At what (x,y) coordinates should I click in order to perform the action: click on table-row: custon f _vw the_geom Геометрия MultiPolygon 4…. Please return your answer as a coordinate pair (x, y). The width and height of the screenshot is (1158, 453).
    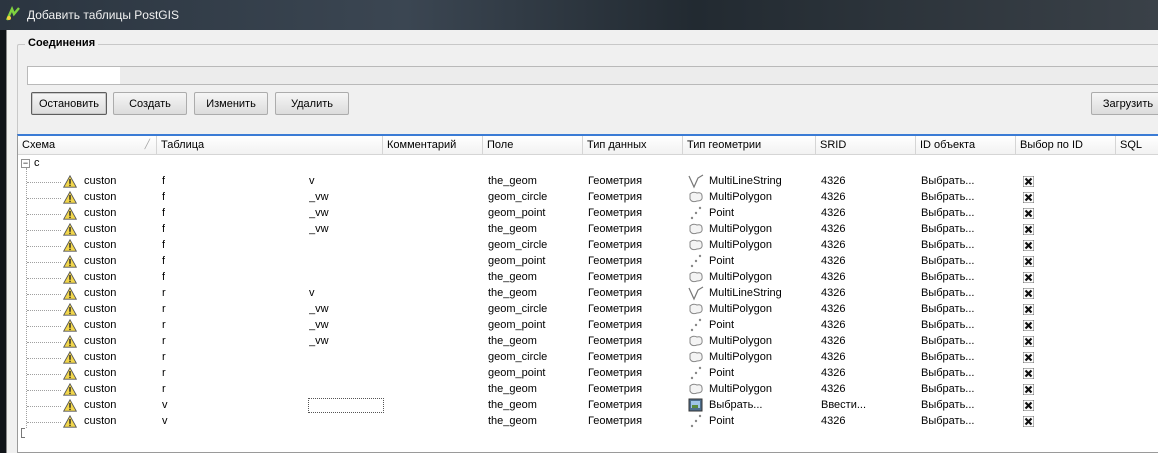
    Looking at the image, I should click on (588, 230).